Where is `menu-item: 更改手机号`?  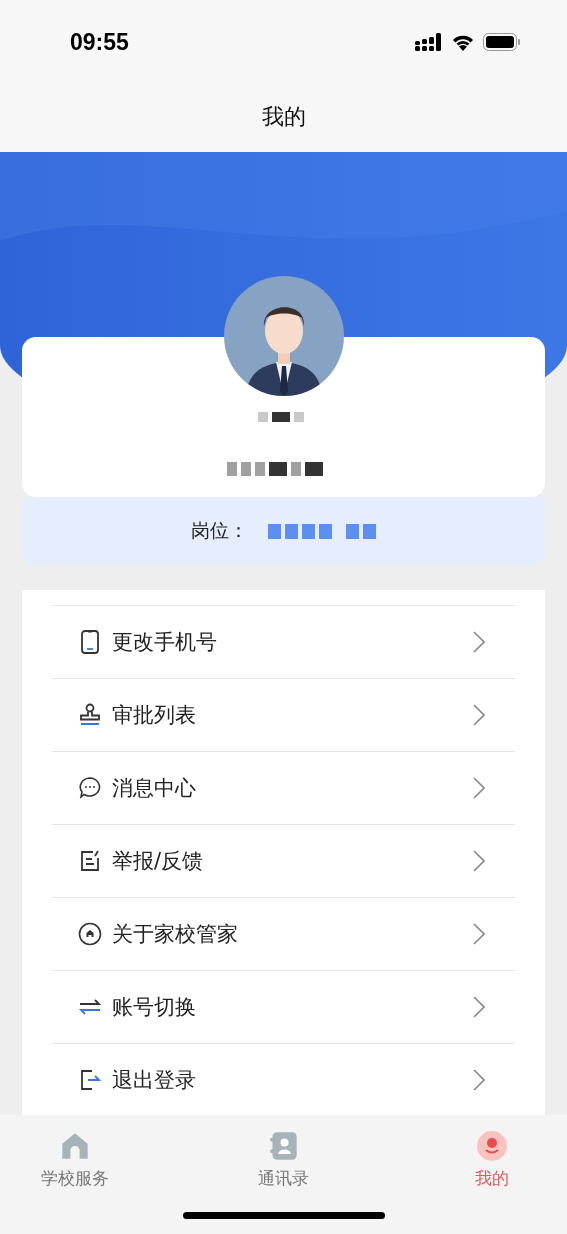 menu-item: 更改手机号 is located at coordinates (283, 641).